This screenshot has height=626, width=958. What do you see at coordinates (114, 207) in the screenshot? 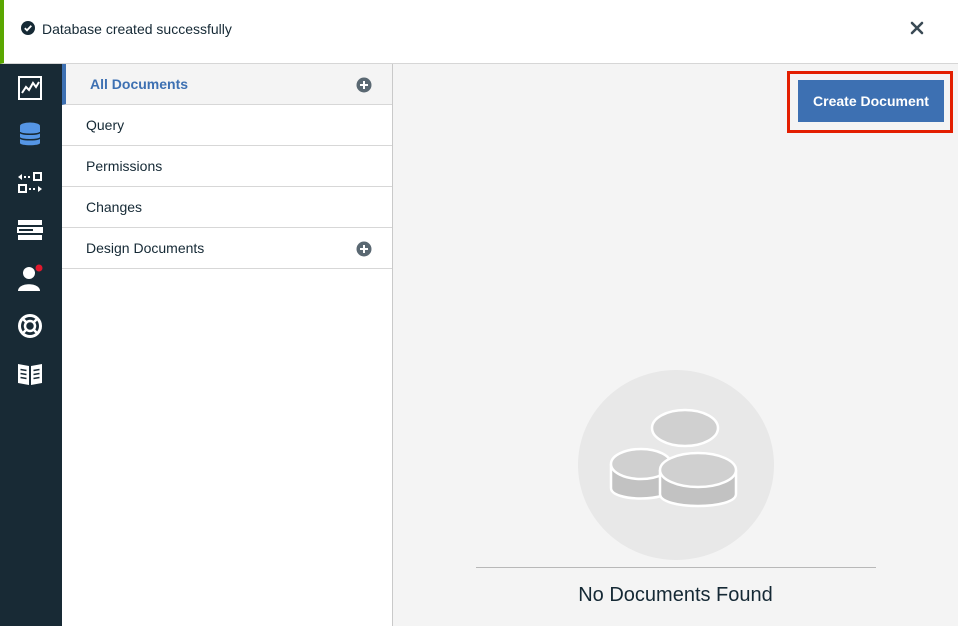
I see `sidebar-item-label: Changes` at bounding box center [114, 207].